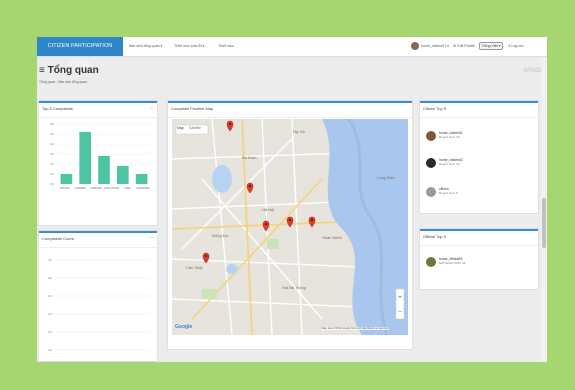 This screenshot has width=575, height=390. Describe the element at coordinates (52, 134) in the screenshot. I see `y-tick-label: 5.0` at that location.